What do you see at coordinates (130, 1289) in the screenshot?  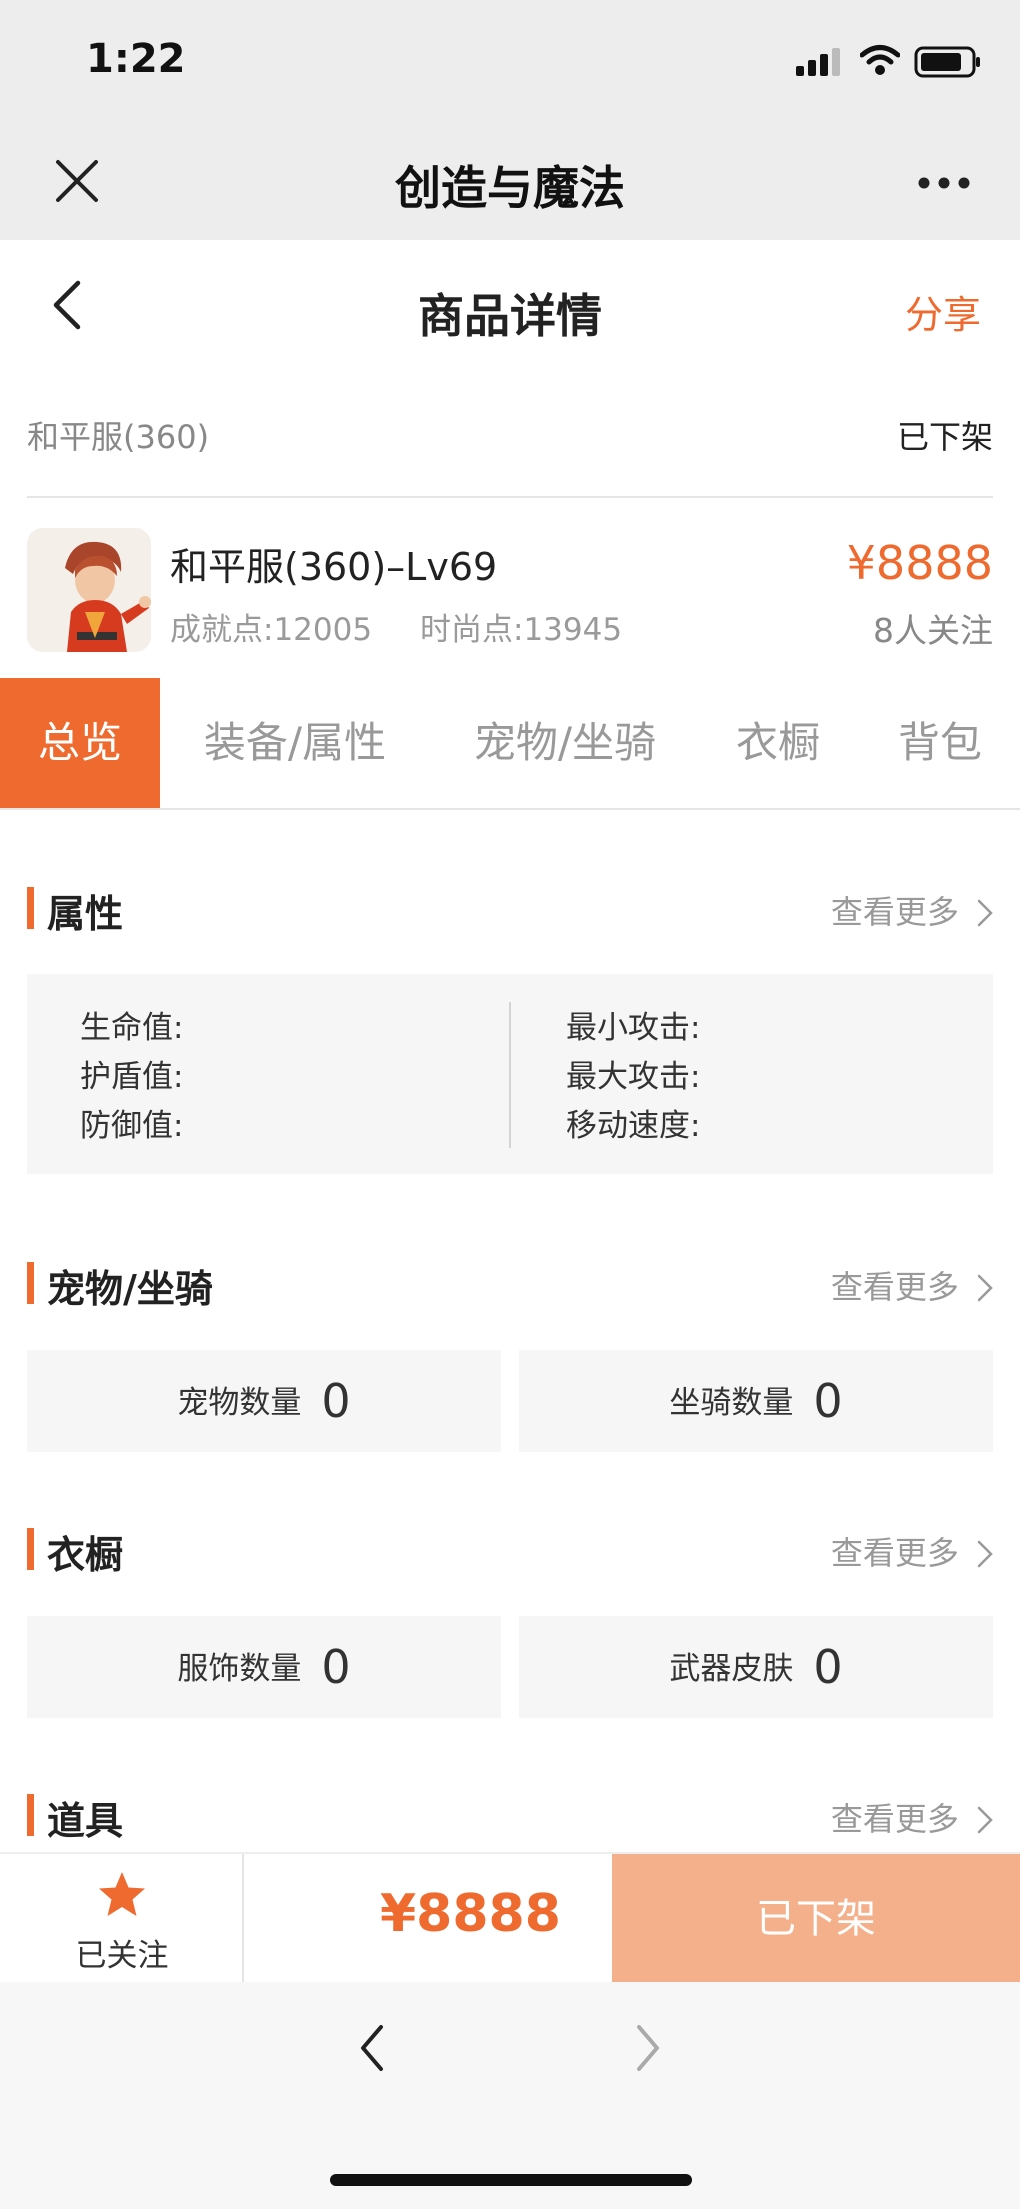 I see `section-title: 宠物/坐骑` at bounding box center [130, 1289].